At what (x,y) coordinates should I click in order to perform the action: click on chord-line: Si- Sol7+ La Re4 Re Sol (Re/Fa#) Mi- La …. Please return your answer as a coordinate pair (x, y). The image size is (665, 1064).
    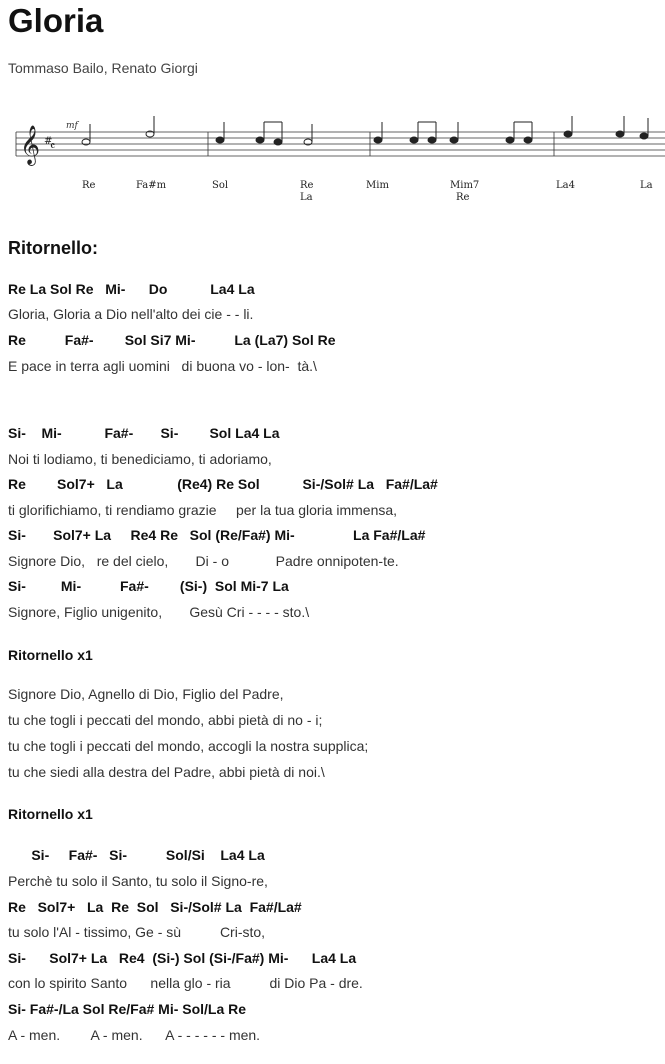
    Looking at the image, I should click on (217, 535).